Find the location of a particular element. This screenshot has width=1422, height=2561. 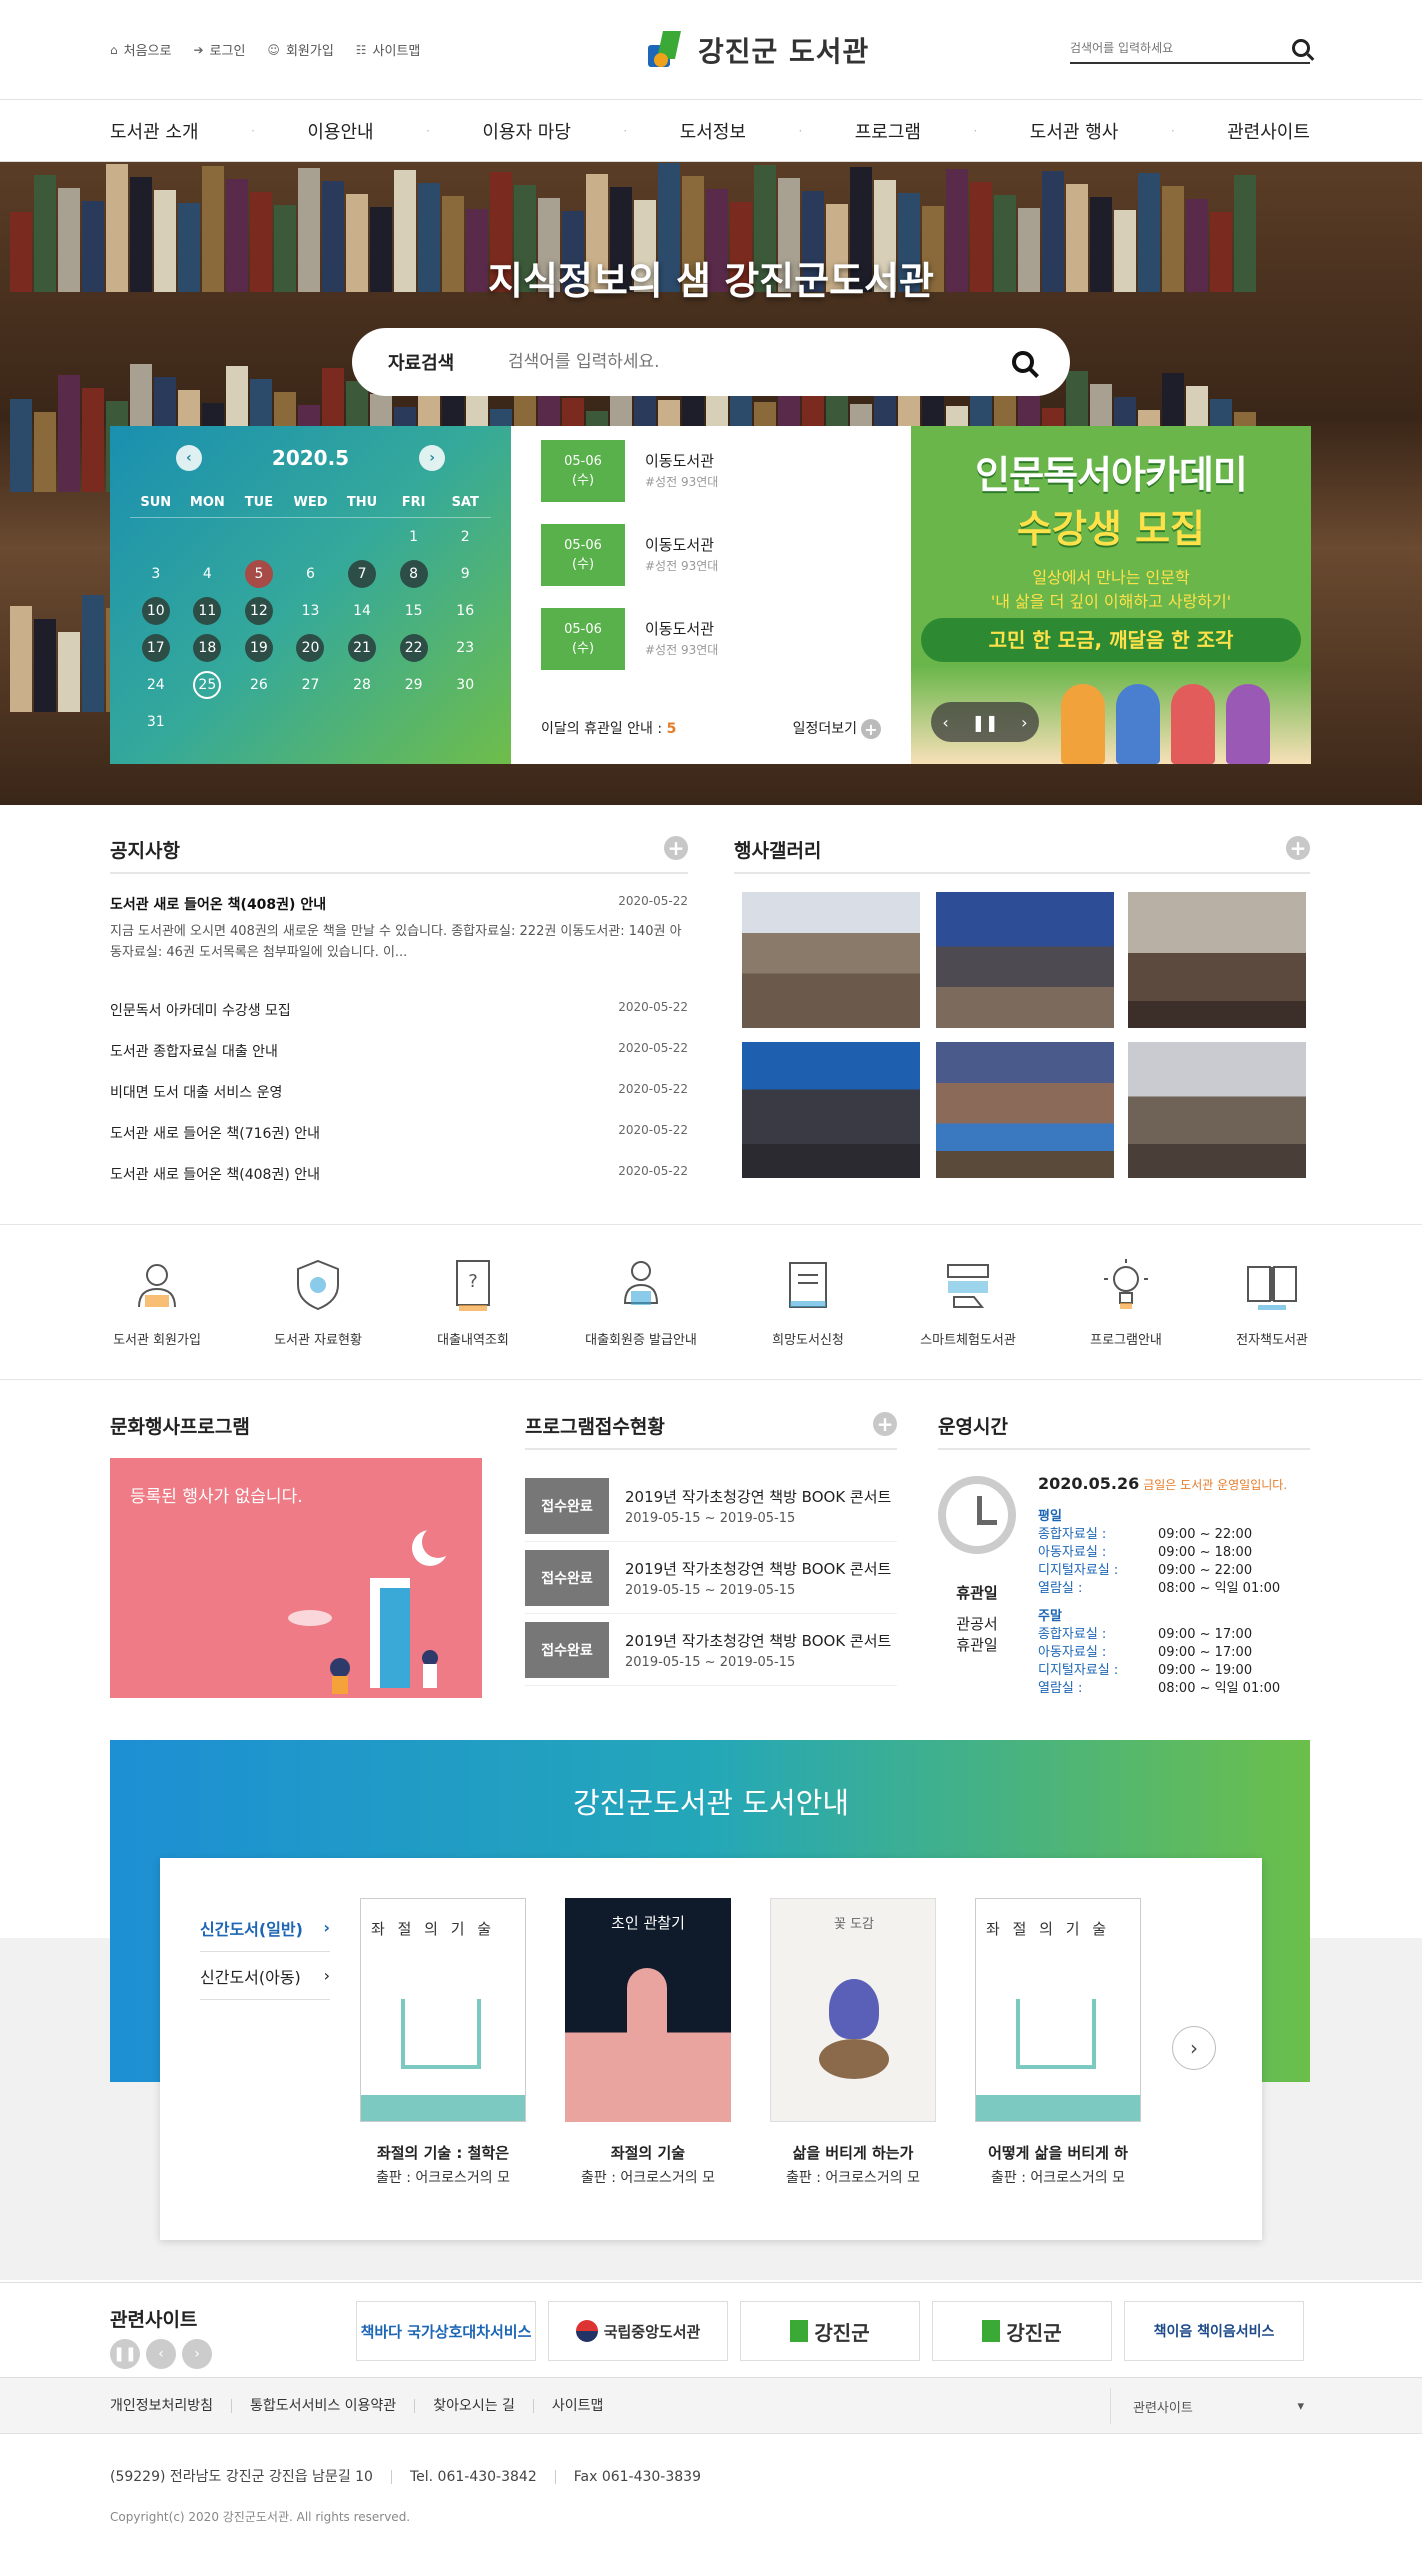

util-link-join: ☺ 회원가입 is located at coordinates (300, 50).